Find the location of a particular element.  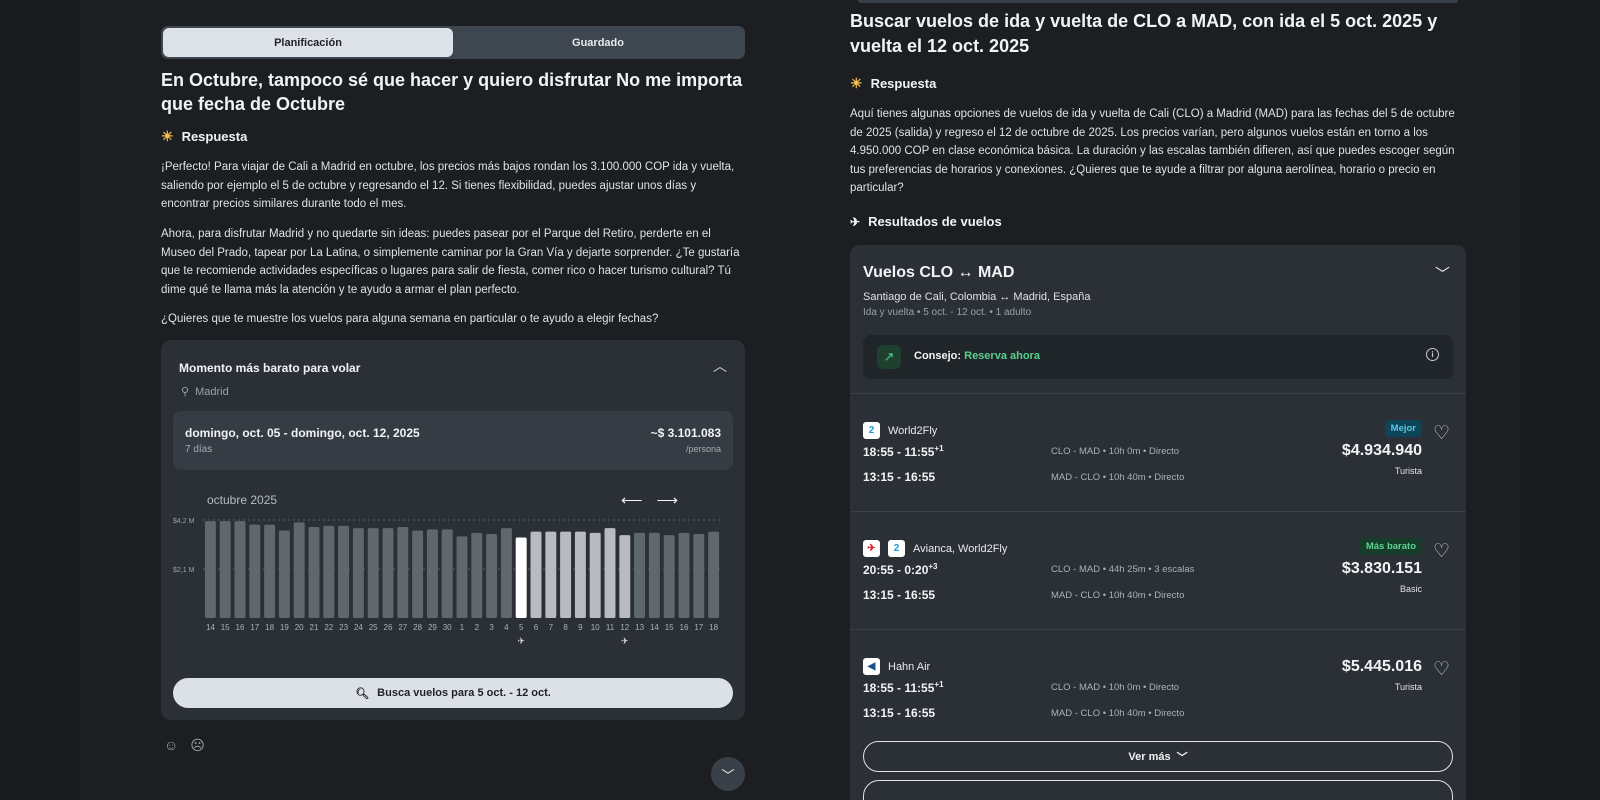

results-label: Resultados de vuelos is located at coordinates (935, 221).